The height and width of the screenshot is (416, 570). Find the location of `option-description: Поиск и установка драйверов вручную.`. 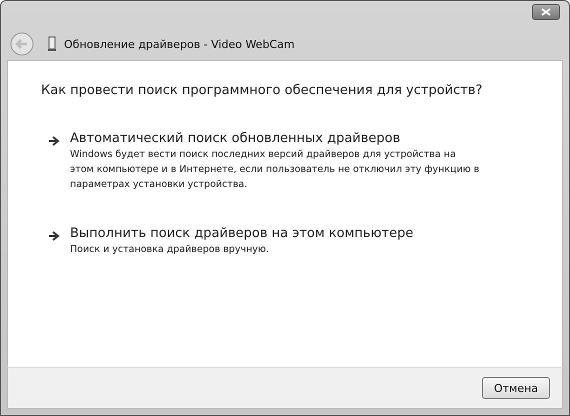

option-description: Поиск и установка драйверов вручную. is located at coordinates (170, 250).